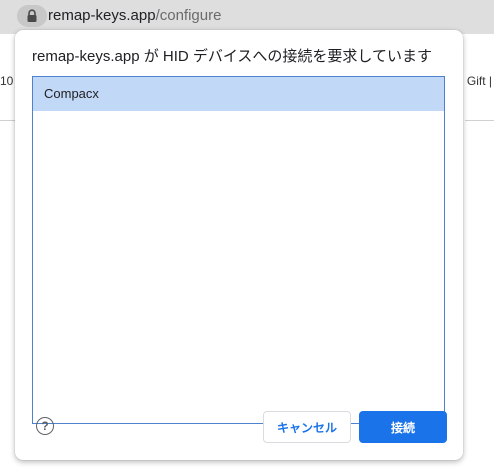 The width and height of the screenshot is (494, 474). I want to click on lock-icon, so click(32, 15).